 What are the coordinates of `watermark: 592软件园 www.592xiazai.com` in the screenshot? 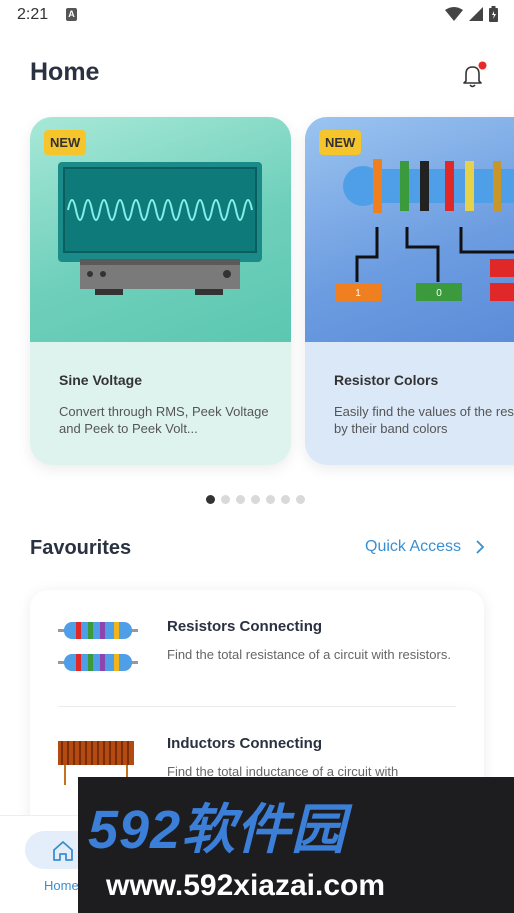 It's located at (296, 845).